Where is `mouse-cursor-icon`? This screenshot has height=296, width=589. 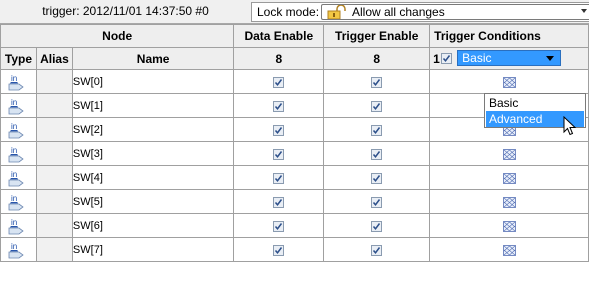 mouse-cursor-icon is located at coordinates (570, 126).